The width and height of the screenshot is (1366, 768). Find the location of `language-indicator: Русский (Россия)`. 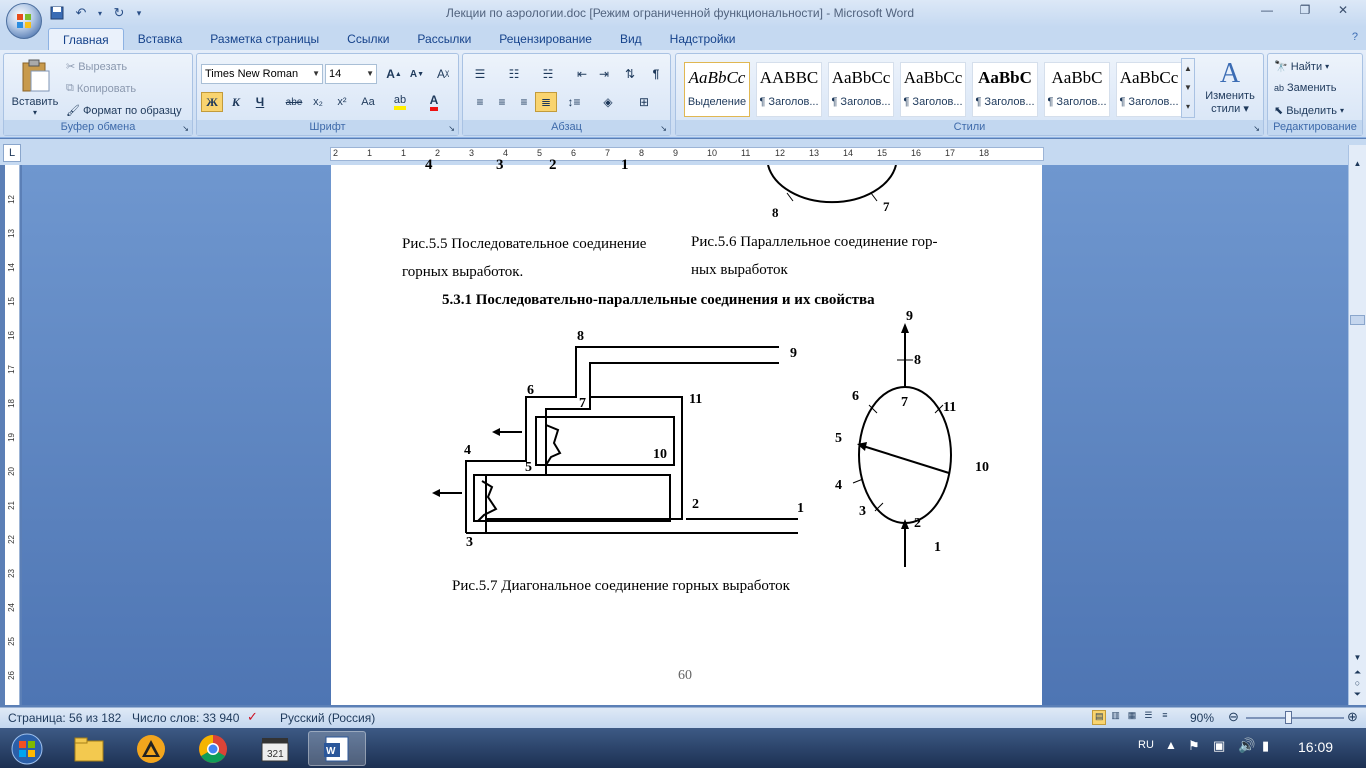

language-indicator: Русский (Россия) is located at coordinates (327, 718).